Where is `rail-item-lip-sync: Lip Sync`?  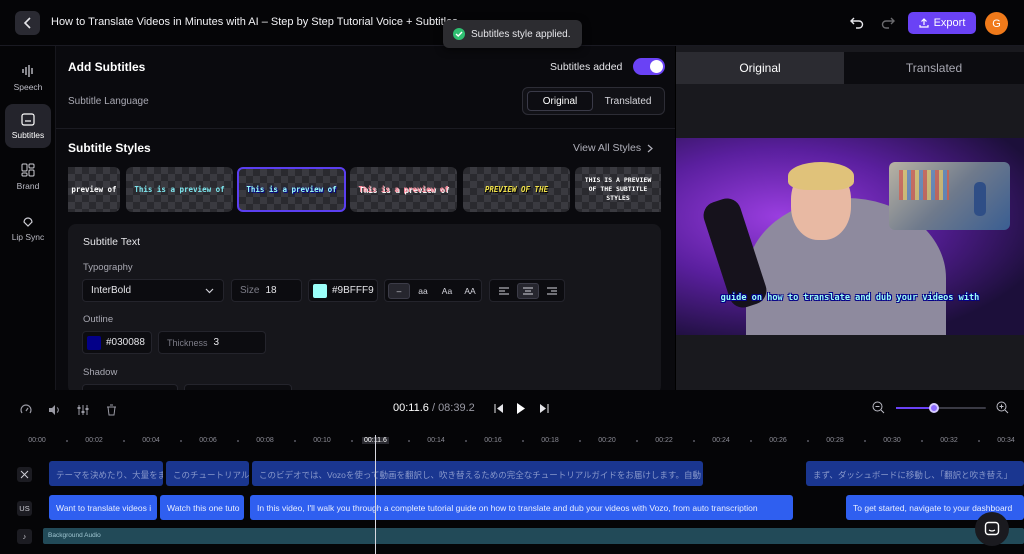 rail-item-lip-sync: Lip Sync is located at coordinates (28, 228).